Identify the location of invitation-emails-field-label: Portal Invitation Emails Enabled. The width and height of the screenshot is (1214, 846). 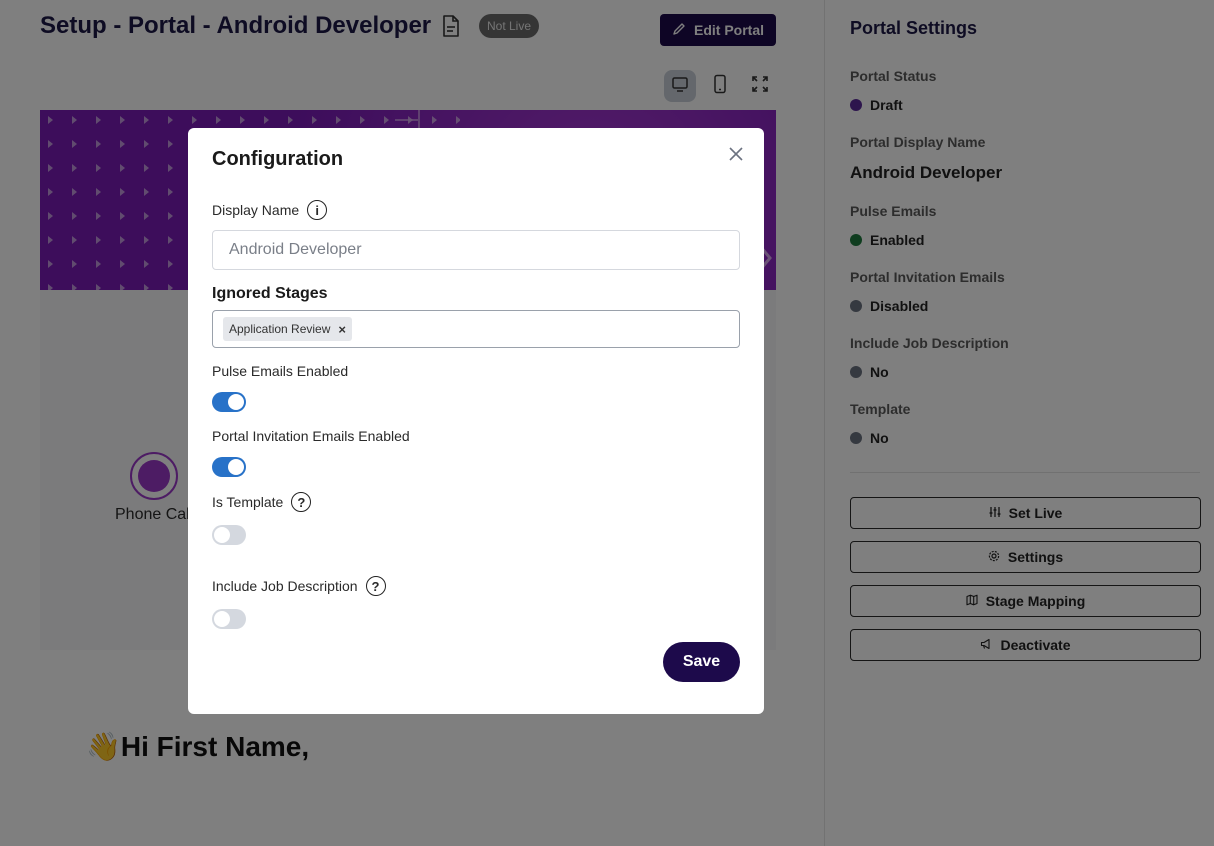
(311, 436).